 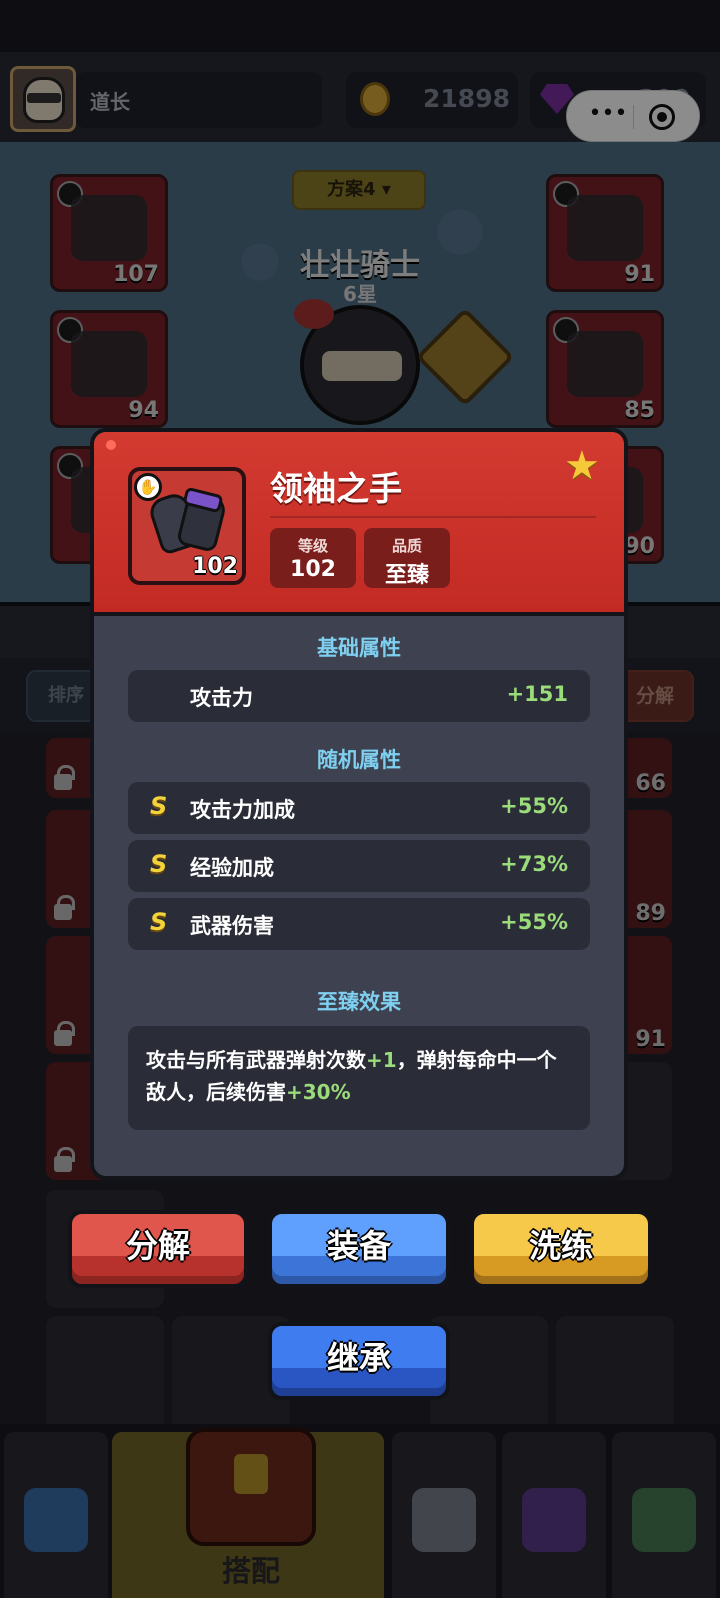 I want to click on item-name: 领袖之手, so click(x=336, y=488).